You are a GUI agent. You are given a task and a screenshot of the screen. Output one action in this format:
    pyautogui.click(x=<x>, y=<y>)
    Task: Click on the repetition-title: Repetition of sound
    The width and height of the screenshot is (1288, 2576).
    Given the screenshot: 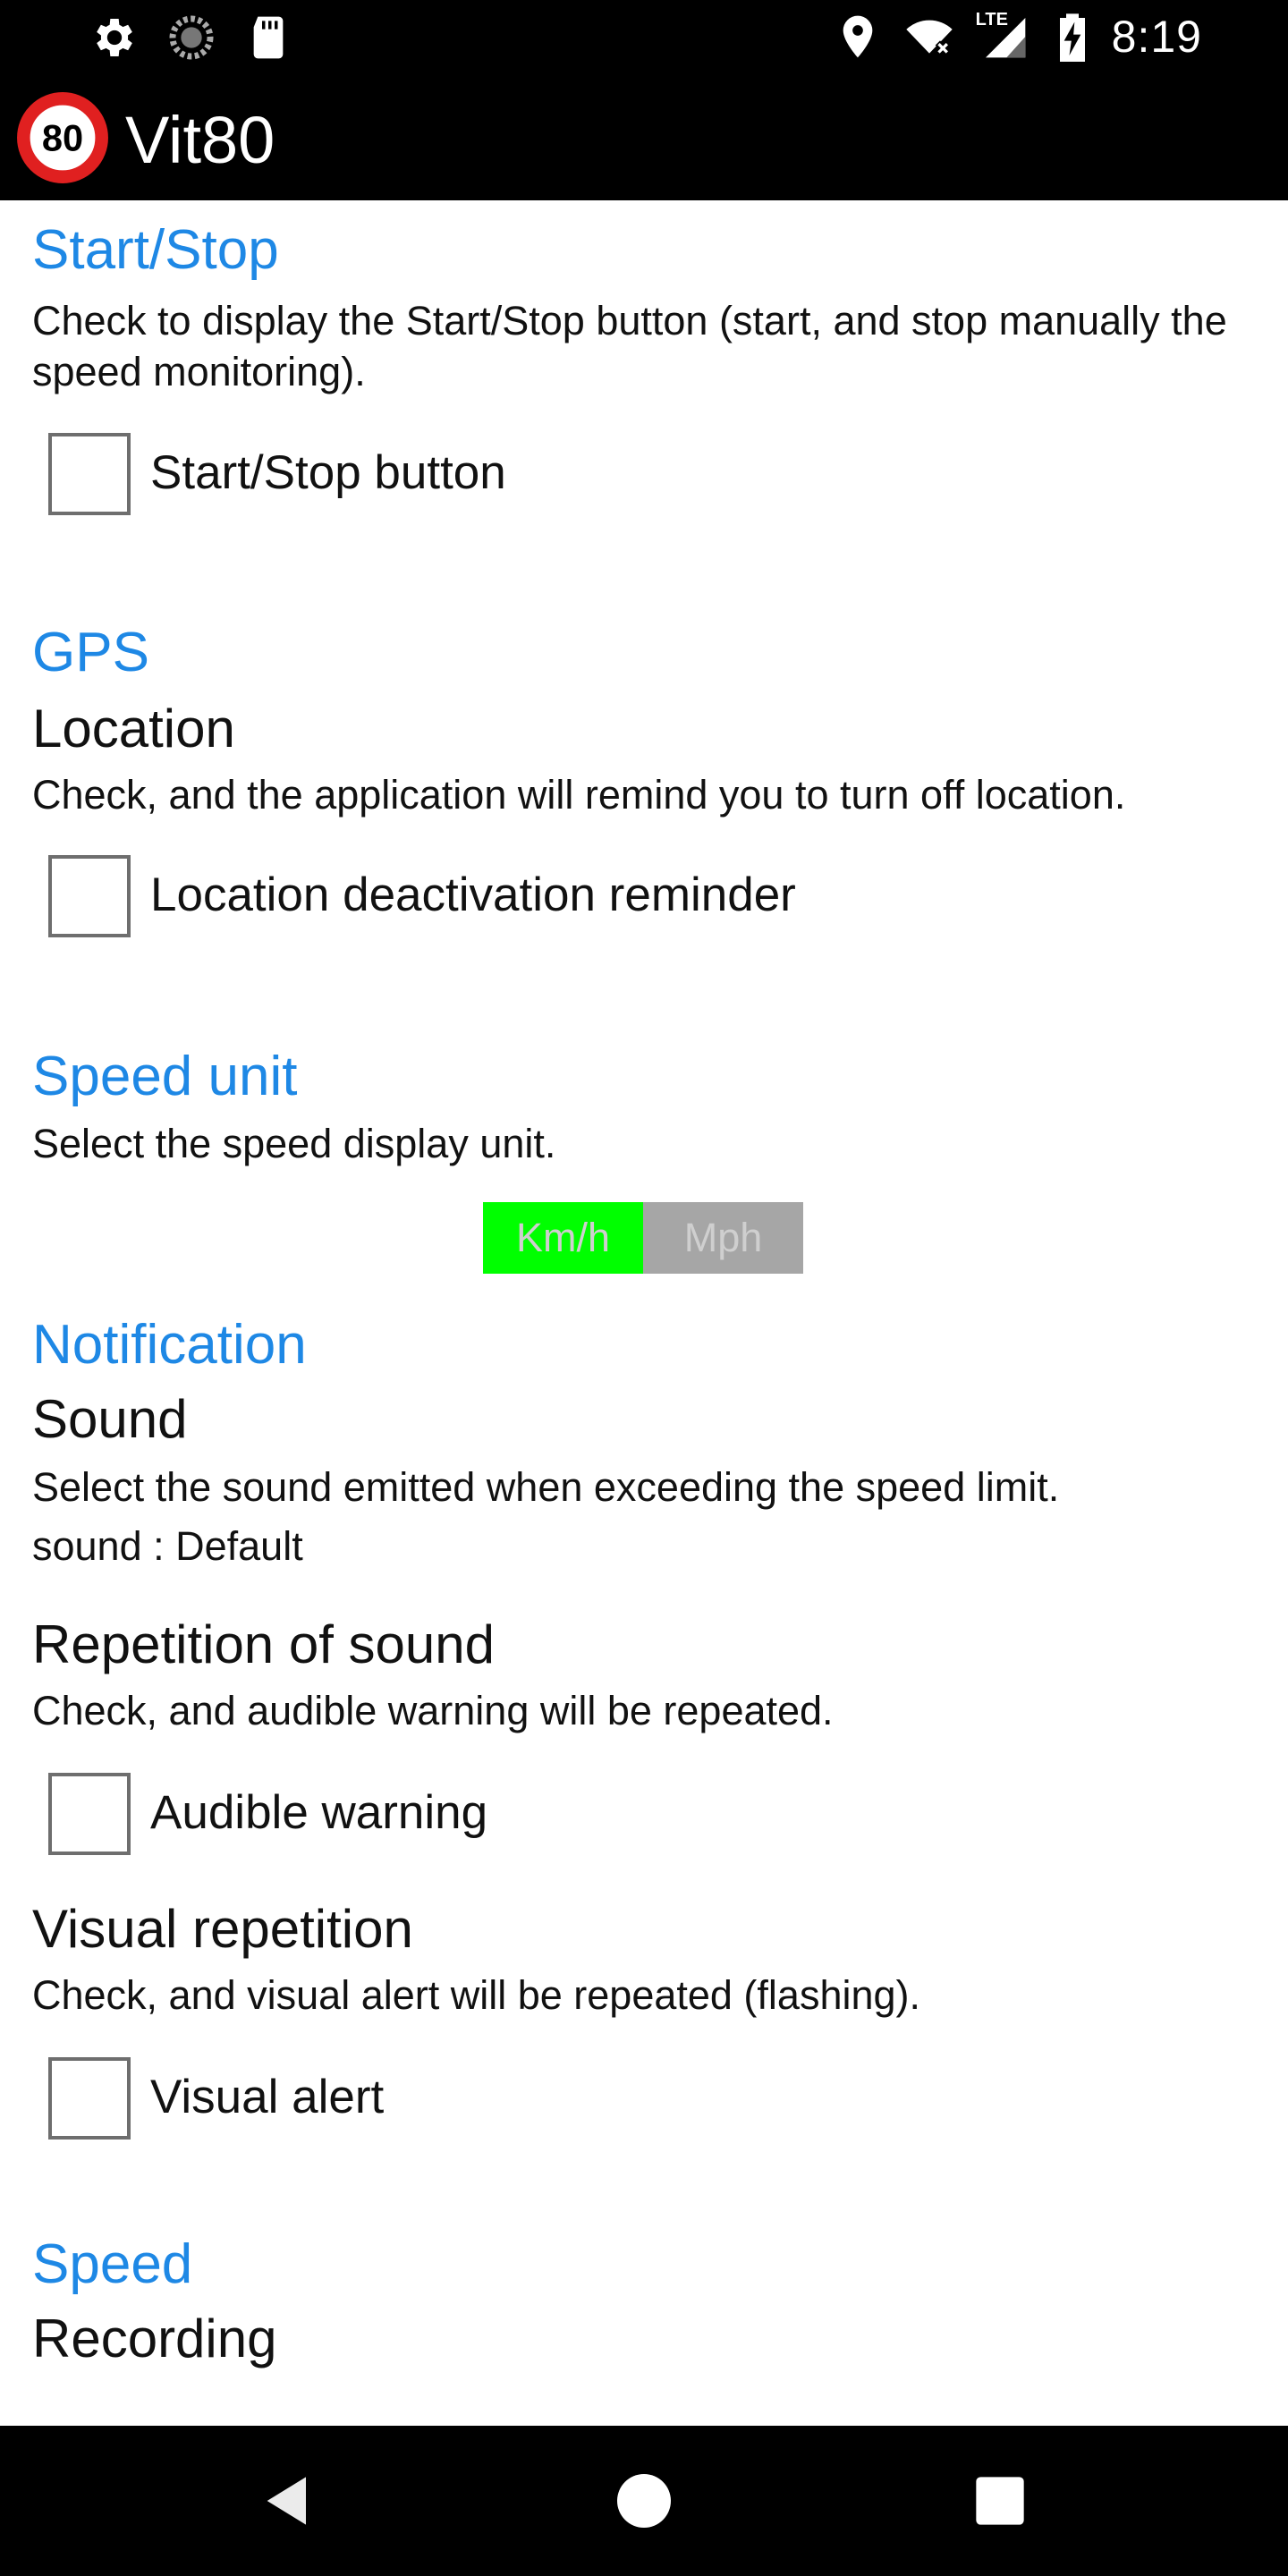 What is the action you would take?
    pyautogui.click(x=263, y=1644)
    